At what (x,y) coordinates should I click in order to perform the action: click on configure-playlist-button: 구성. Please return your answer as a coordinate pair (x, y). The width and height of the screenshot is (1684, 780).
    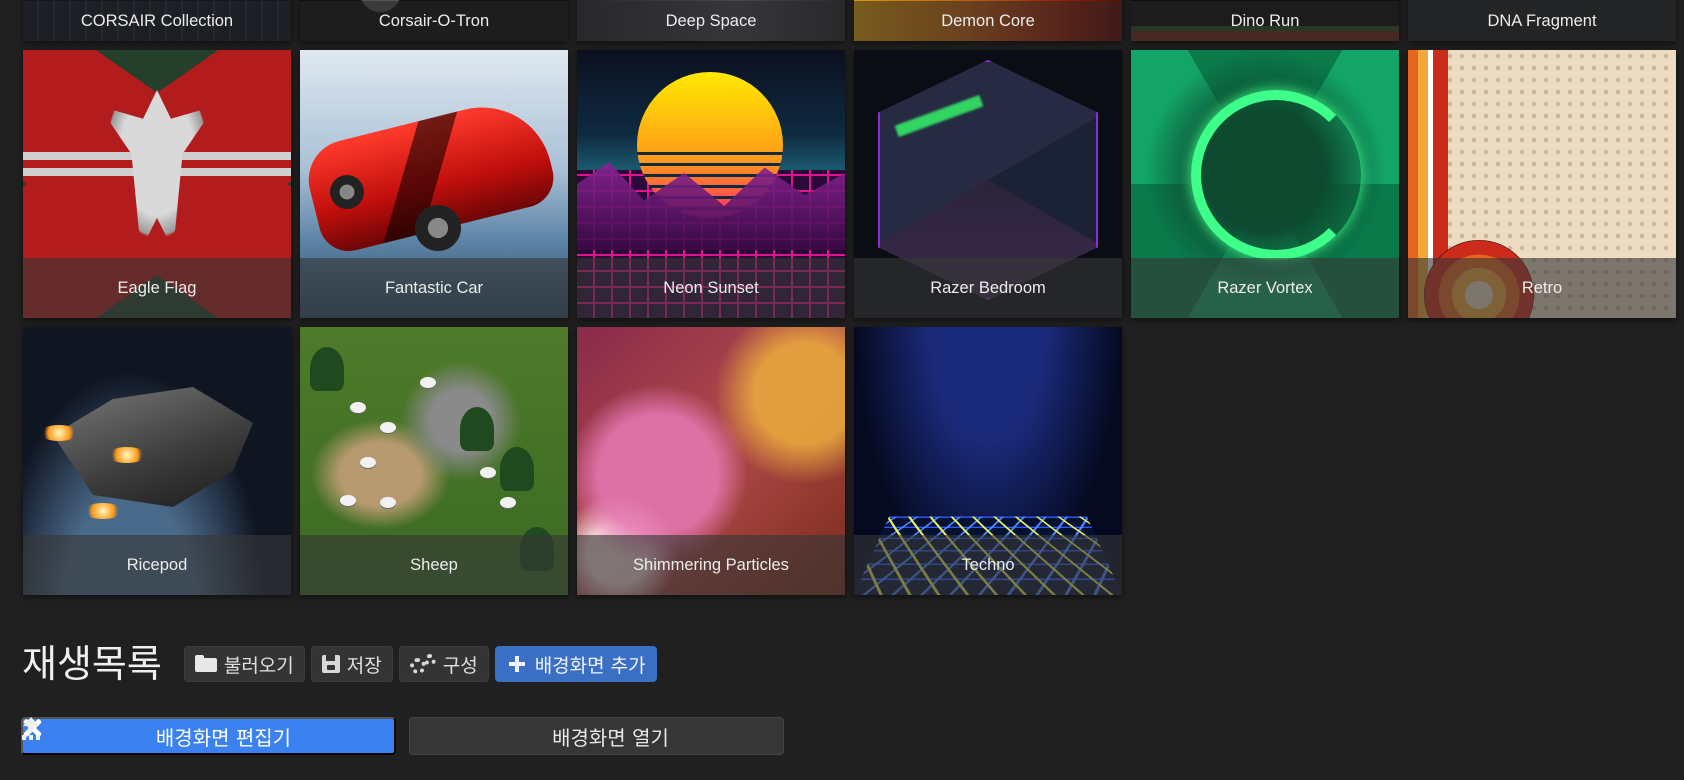
    Looking at the image, I should click on (443, 664).